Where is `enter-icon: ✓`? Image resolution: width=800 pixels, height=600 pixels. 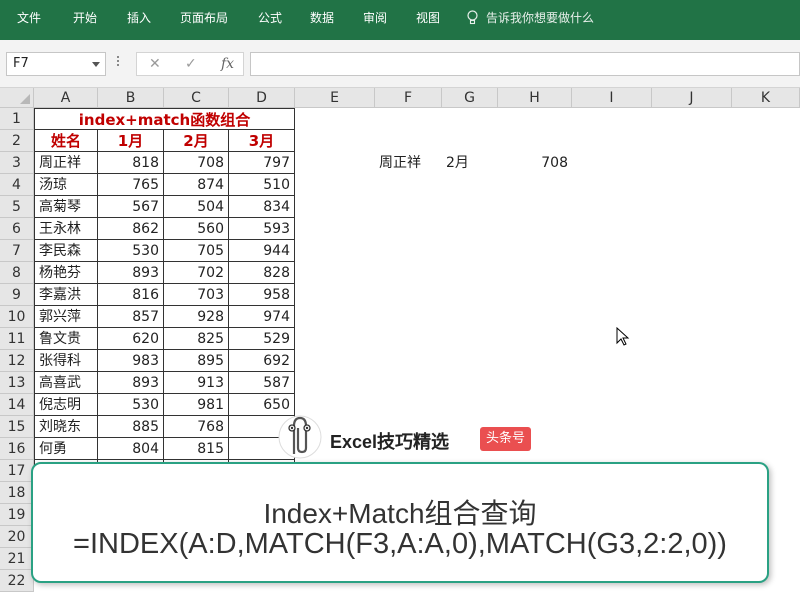 enter-icon: ✓ is located at coordinates (191, 64).